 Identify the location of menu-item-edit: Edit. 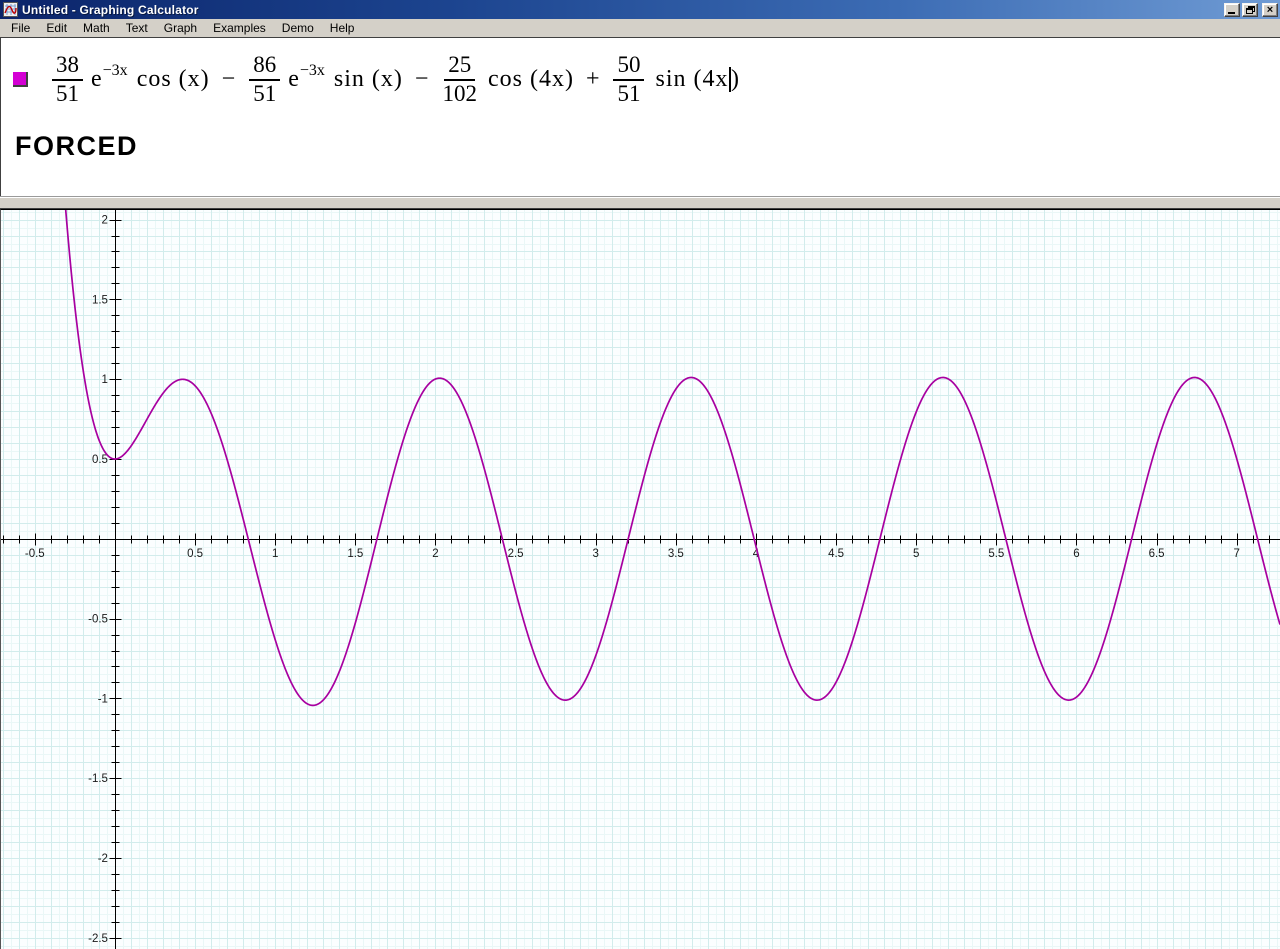
(56, 28).